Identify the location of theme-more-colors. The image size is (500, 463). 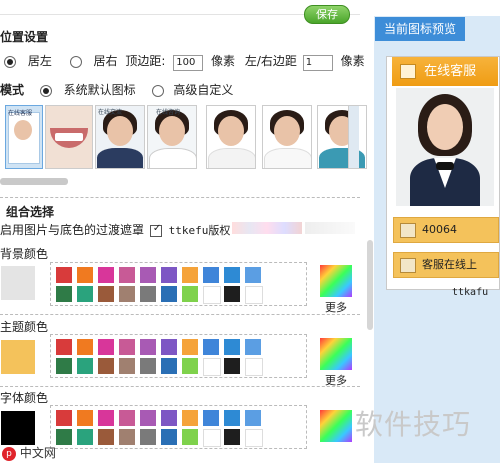
(336, 354).